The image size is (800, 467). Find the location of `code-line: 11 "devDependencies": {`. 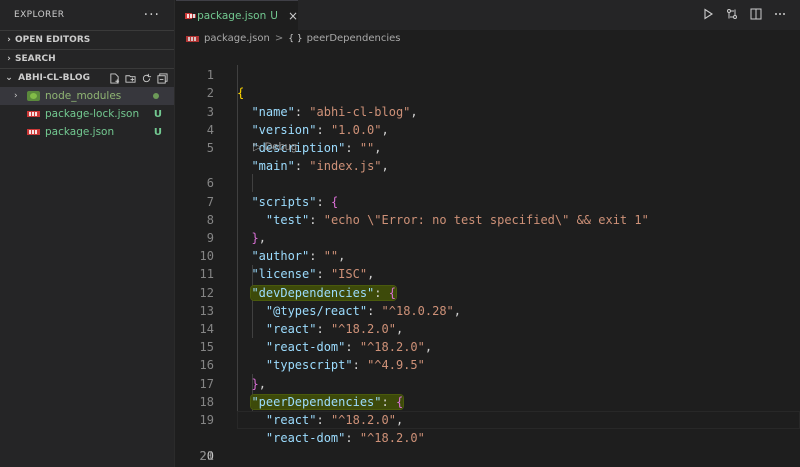

code-line: 11 "devDependencies": { is located at coordinates (488, 273).